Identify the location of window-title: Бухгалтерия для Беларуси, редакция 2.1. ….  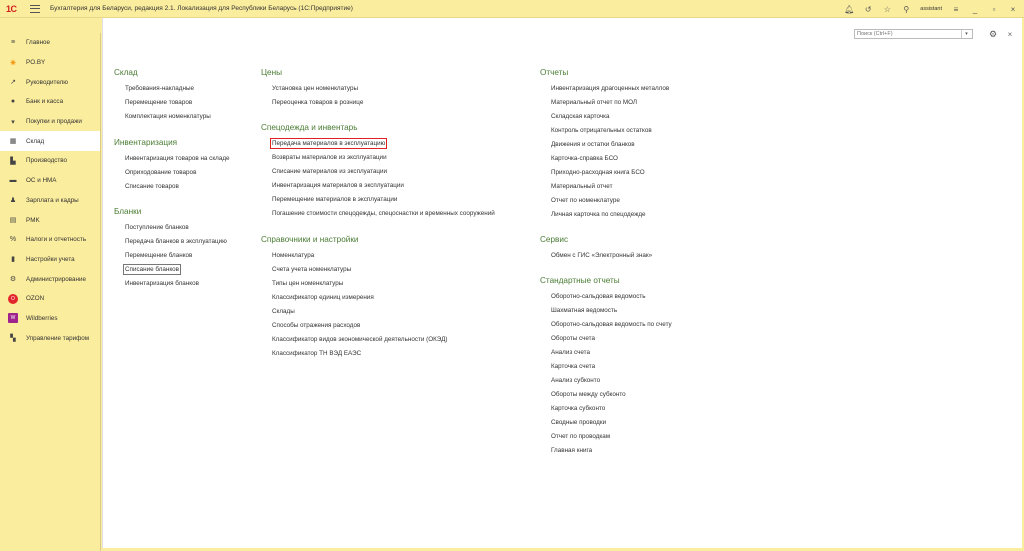
(201, 8).